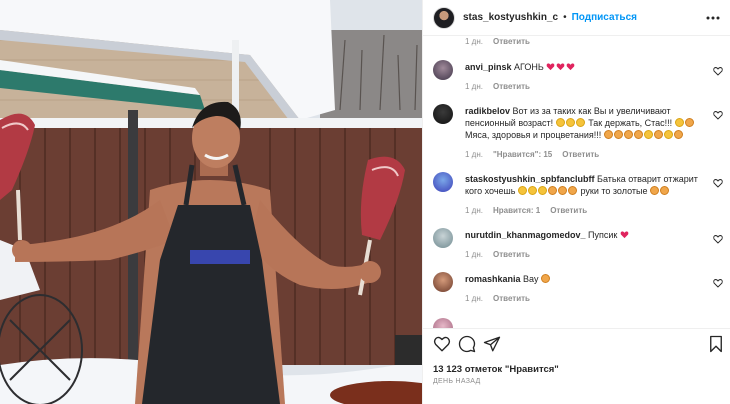  Describe the element at coordinates (531, 279) in the screenshot. I see `comment-content: Вау` at that location.